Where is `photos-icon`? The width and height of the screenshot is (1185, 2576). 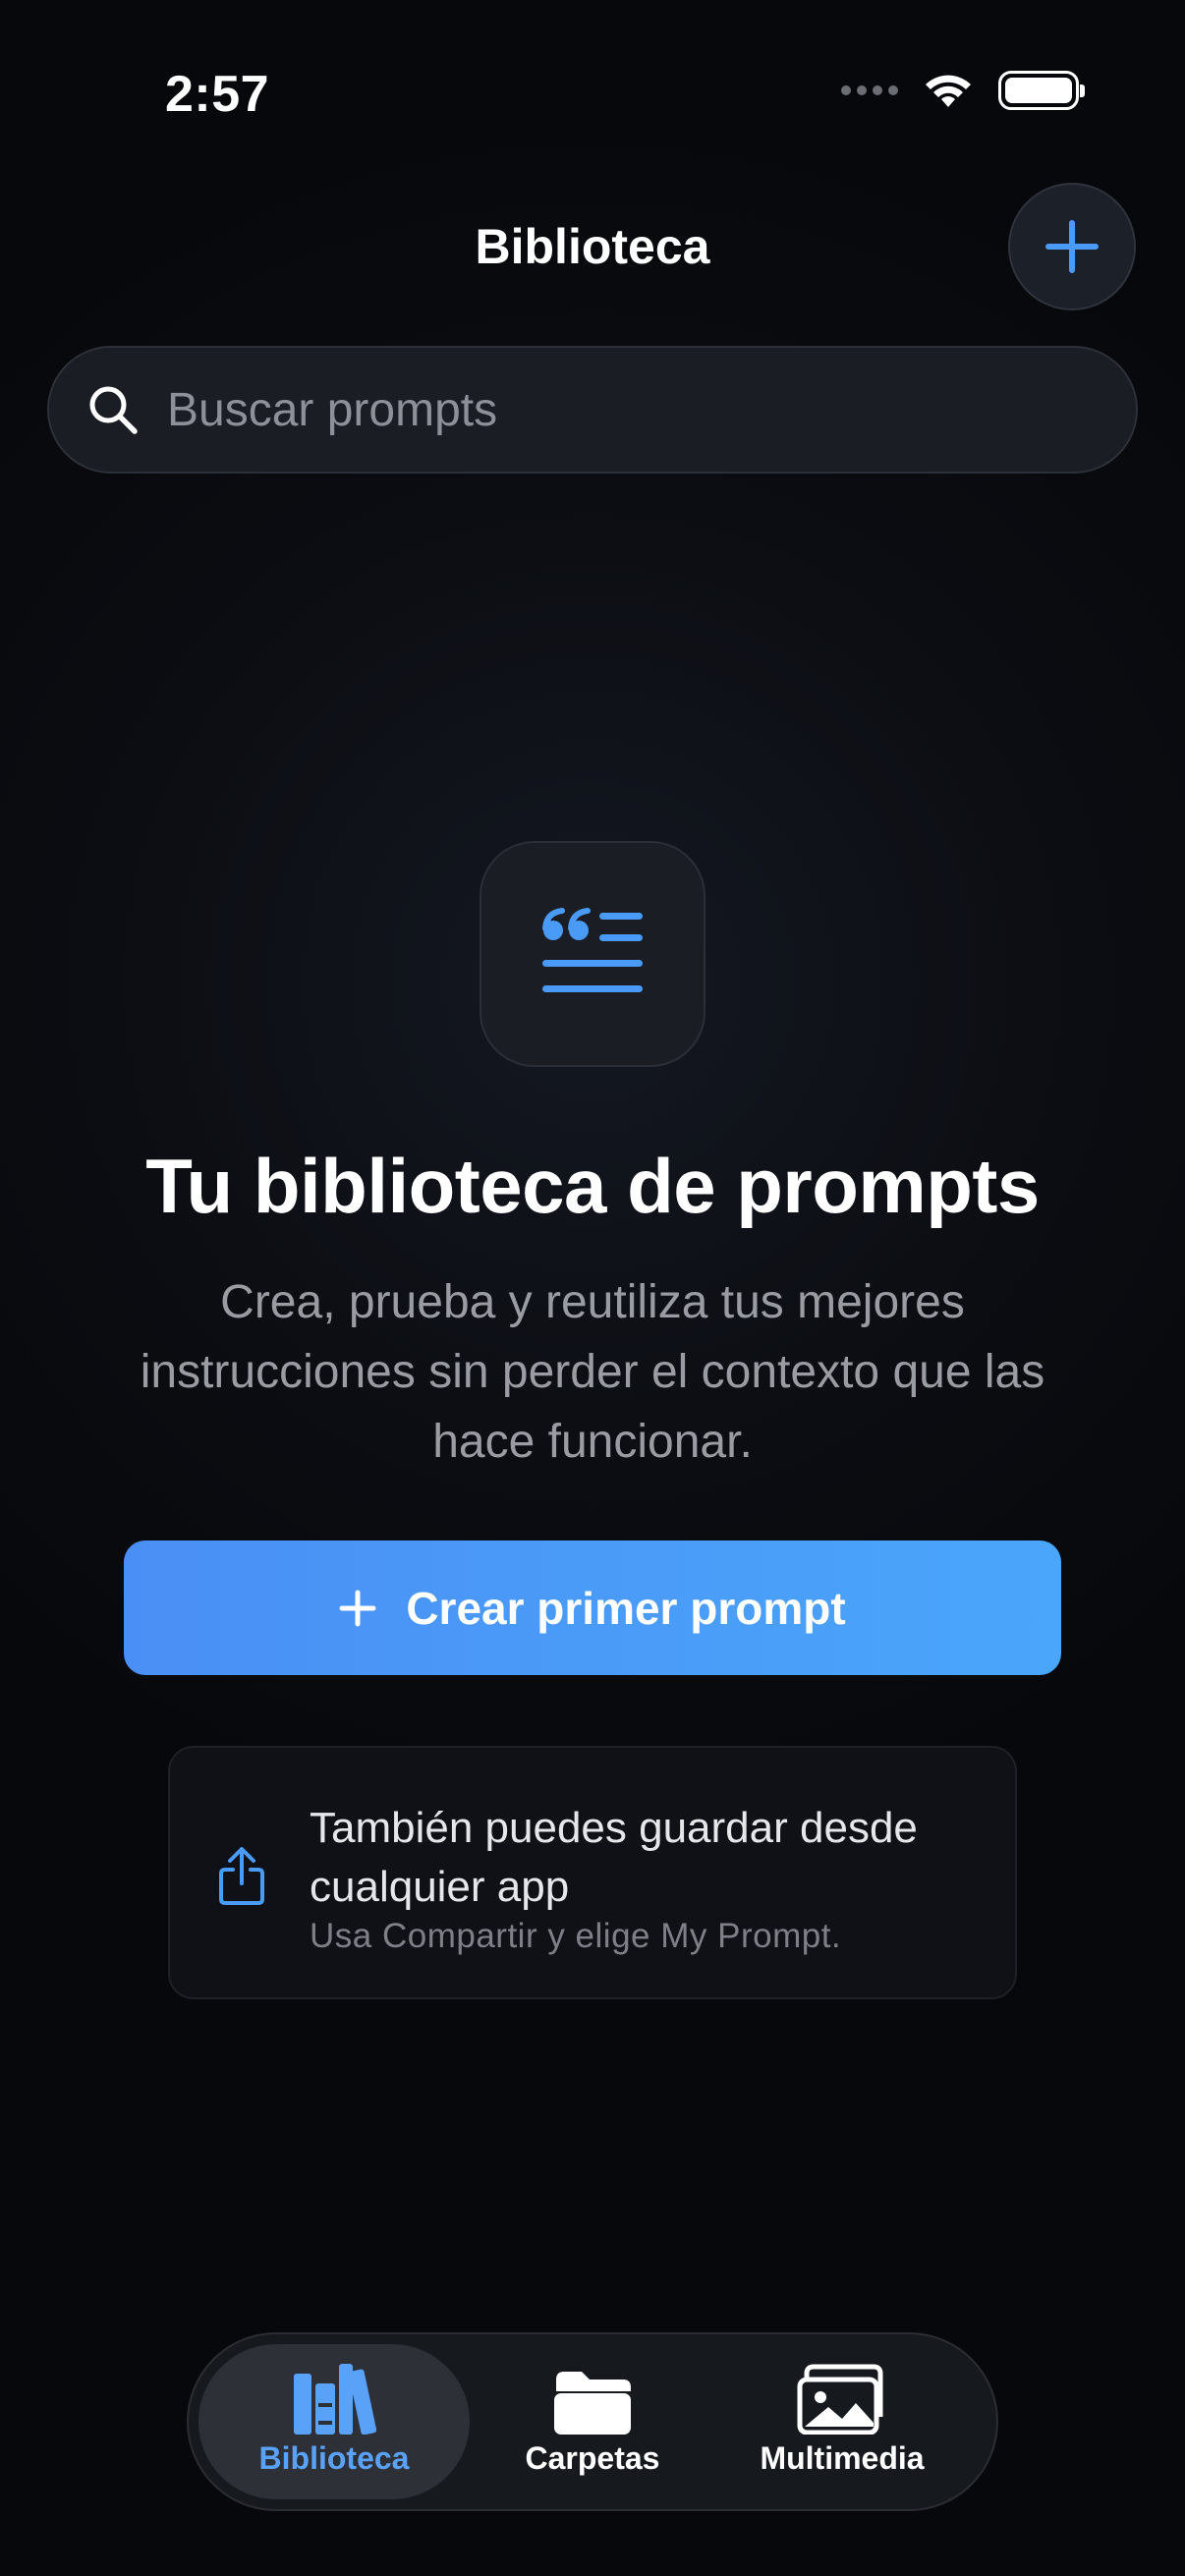
photos-icon is located at coordinates (840, 2399).